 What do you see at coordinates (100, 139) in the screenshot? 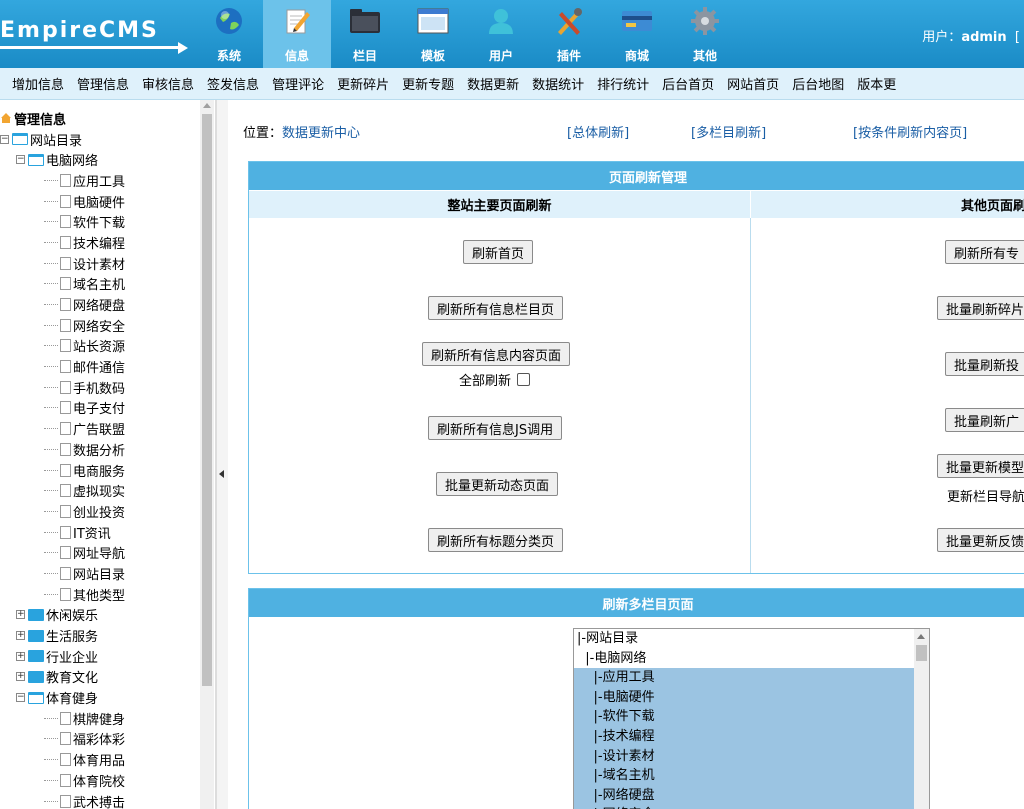
I see `tree-root: − 网站目录` at bounding box center [100, 139].